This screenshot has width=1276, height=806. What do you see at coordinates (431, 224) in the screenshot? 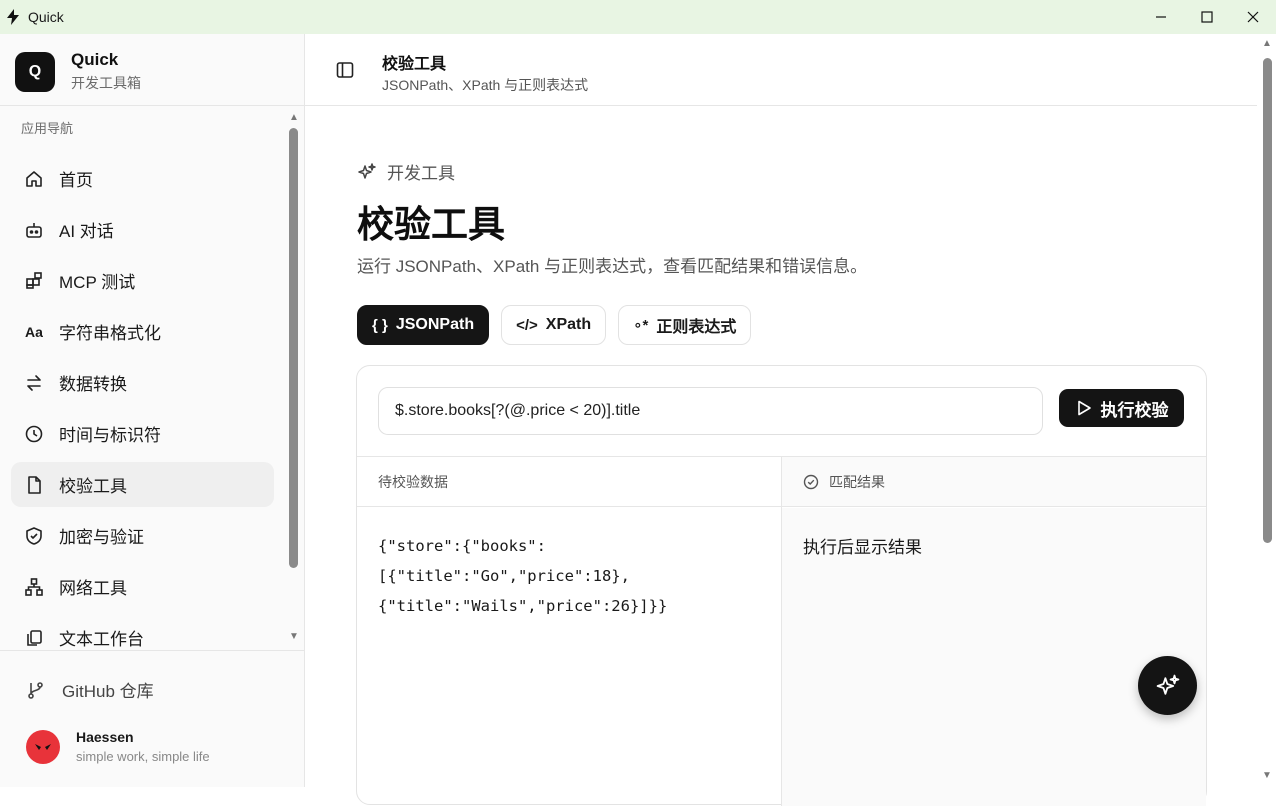
I see `page-title: 校验工具` at bounding box center [431, 224].